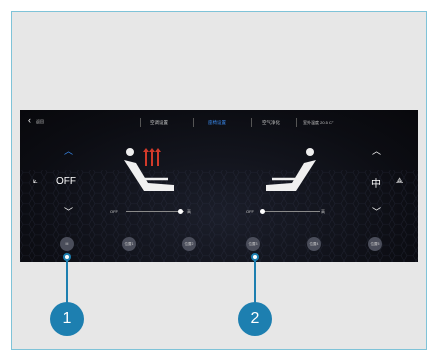  Describe the element at coordinates (67, 282) in the screenshot. I see `callout-1-pointer` at that location.